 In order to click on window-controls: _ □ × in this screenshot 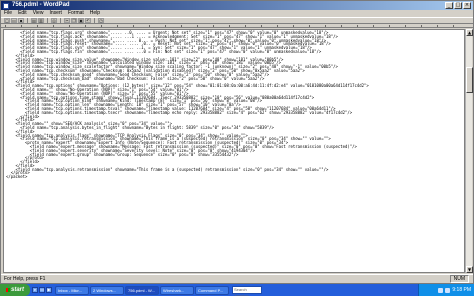, I will do `click(458, 5)`.